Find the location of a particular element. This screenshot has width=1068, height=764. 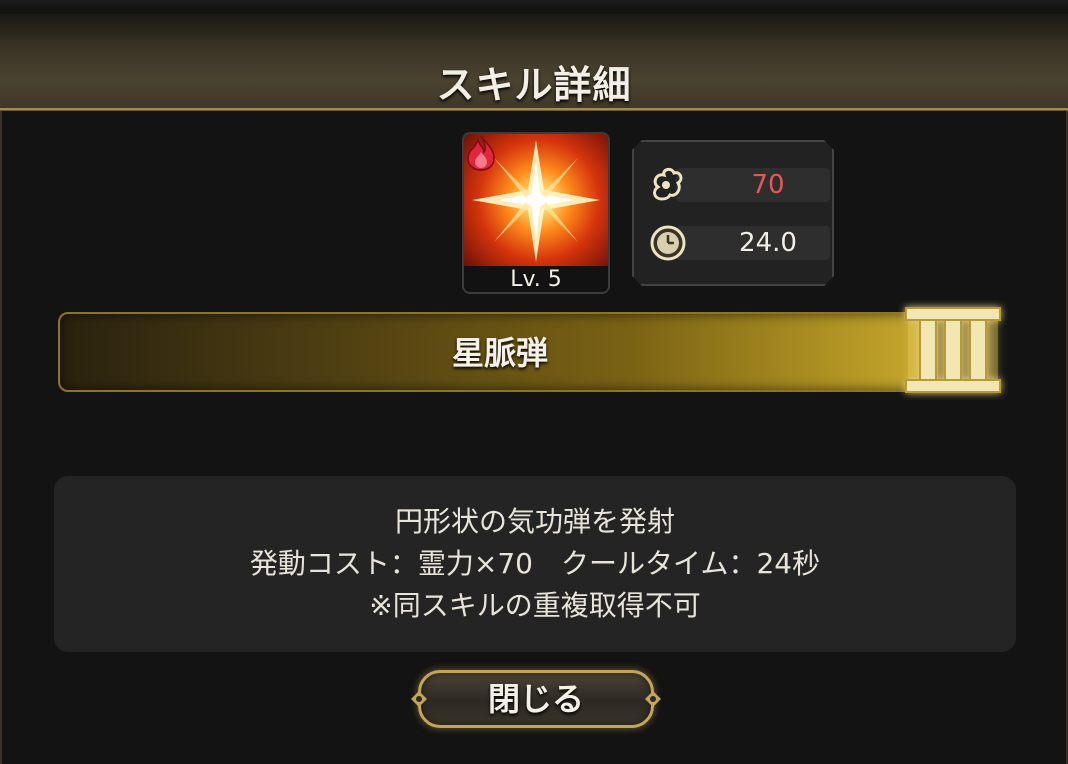

cooldown-value: 24.0 is located at coordinates (768, 243).